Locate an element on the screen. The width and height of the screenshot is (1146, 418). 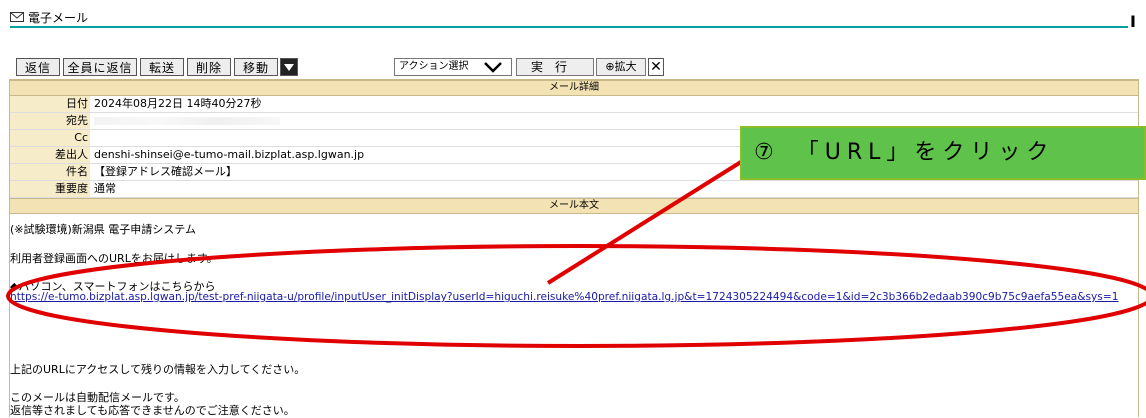
window-title: 電子メール is located at coordinates (58, 18).